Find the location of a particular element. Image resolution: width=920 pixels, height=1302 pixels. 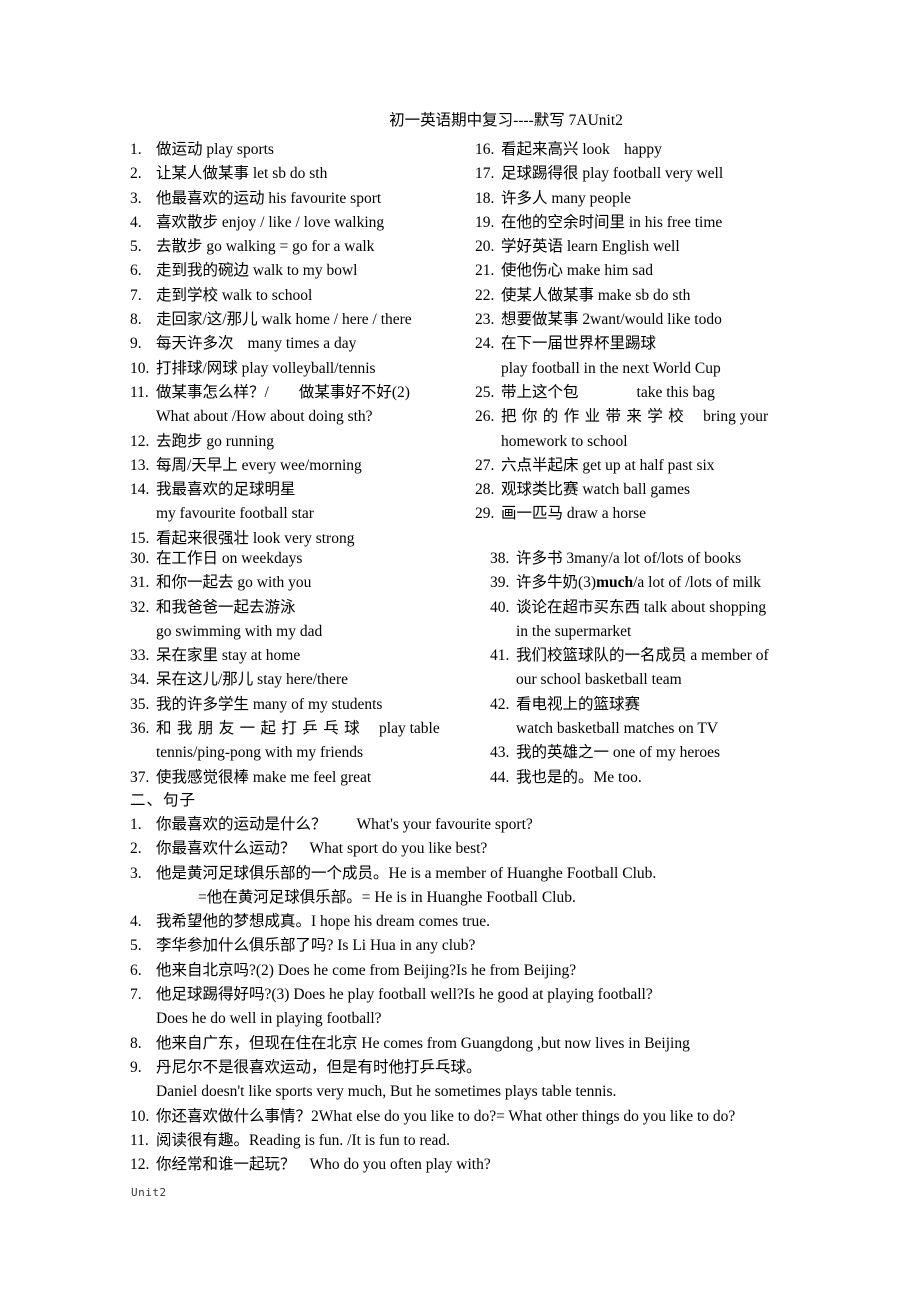

entry-body: 呆在家里 stay at home is located at coordinates (317, 656).